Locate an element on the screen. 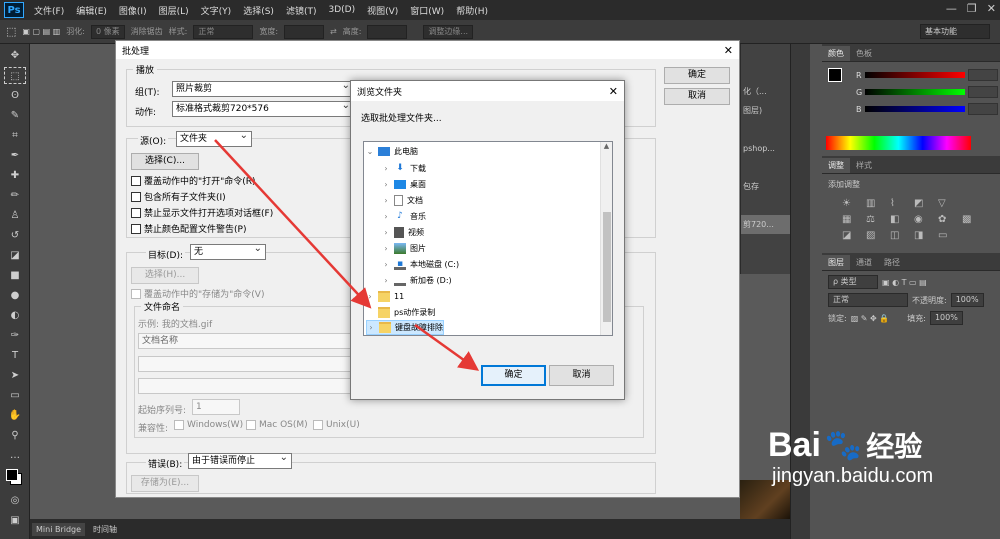 The image size is (1000, 539). r-input is located at coordinates (982, 75).